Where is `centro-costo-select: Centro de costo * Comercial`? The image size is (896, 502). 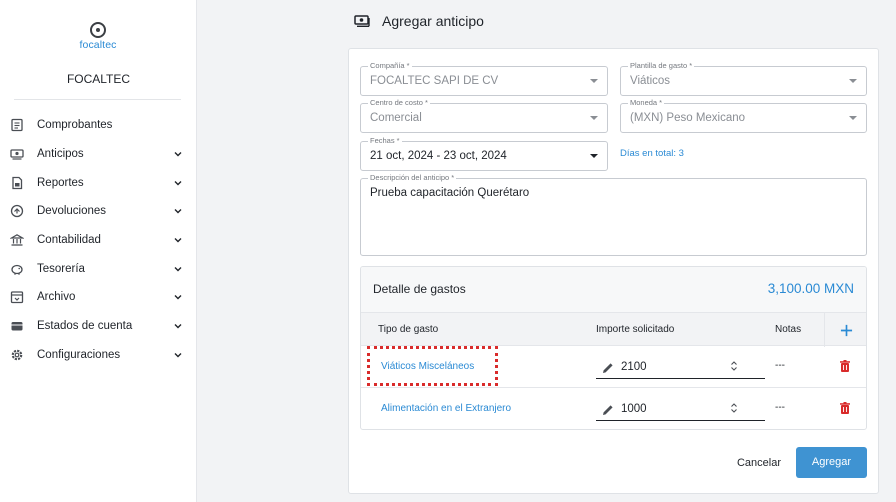
centro-costo-select: Centro de costo * Comercial is located at coordinates (484, 115).